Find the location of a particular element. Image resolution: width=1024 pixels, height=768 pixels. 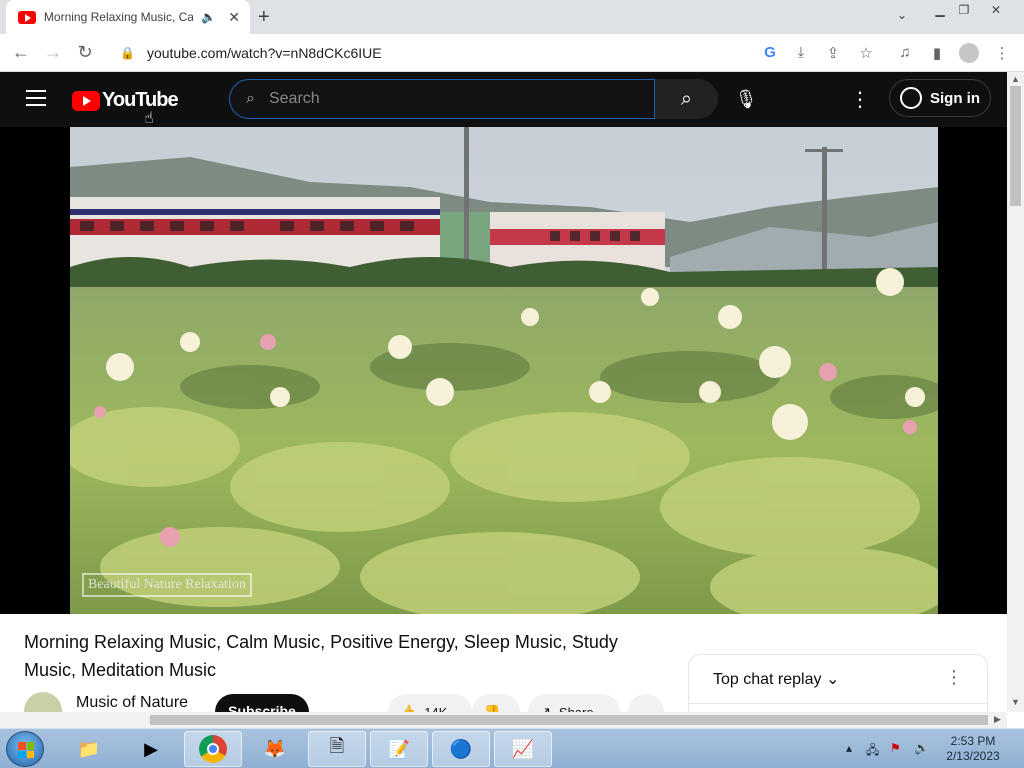

search-input: ⌕ Search is located at coordinates (442, 99).